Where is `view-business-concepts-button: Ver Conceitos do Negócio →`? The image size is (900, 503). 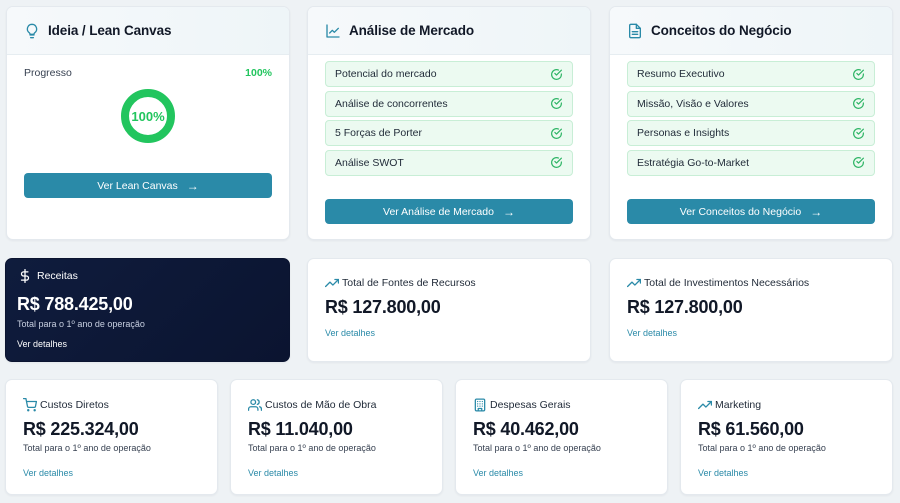 view-business-concepts-button: Ver Conceitos do Negócio → is located at coordinates (751, 211).